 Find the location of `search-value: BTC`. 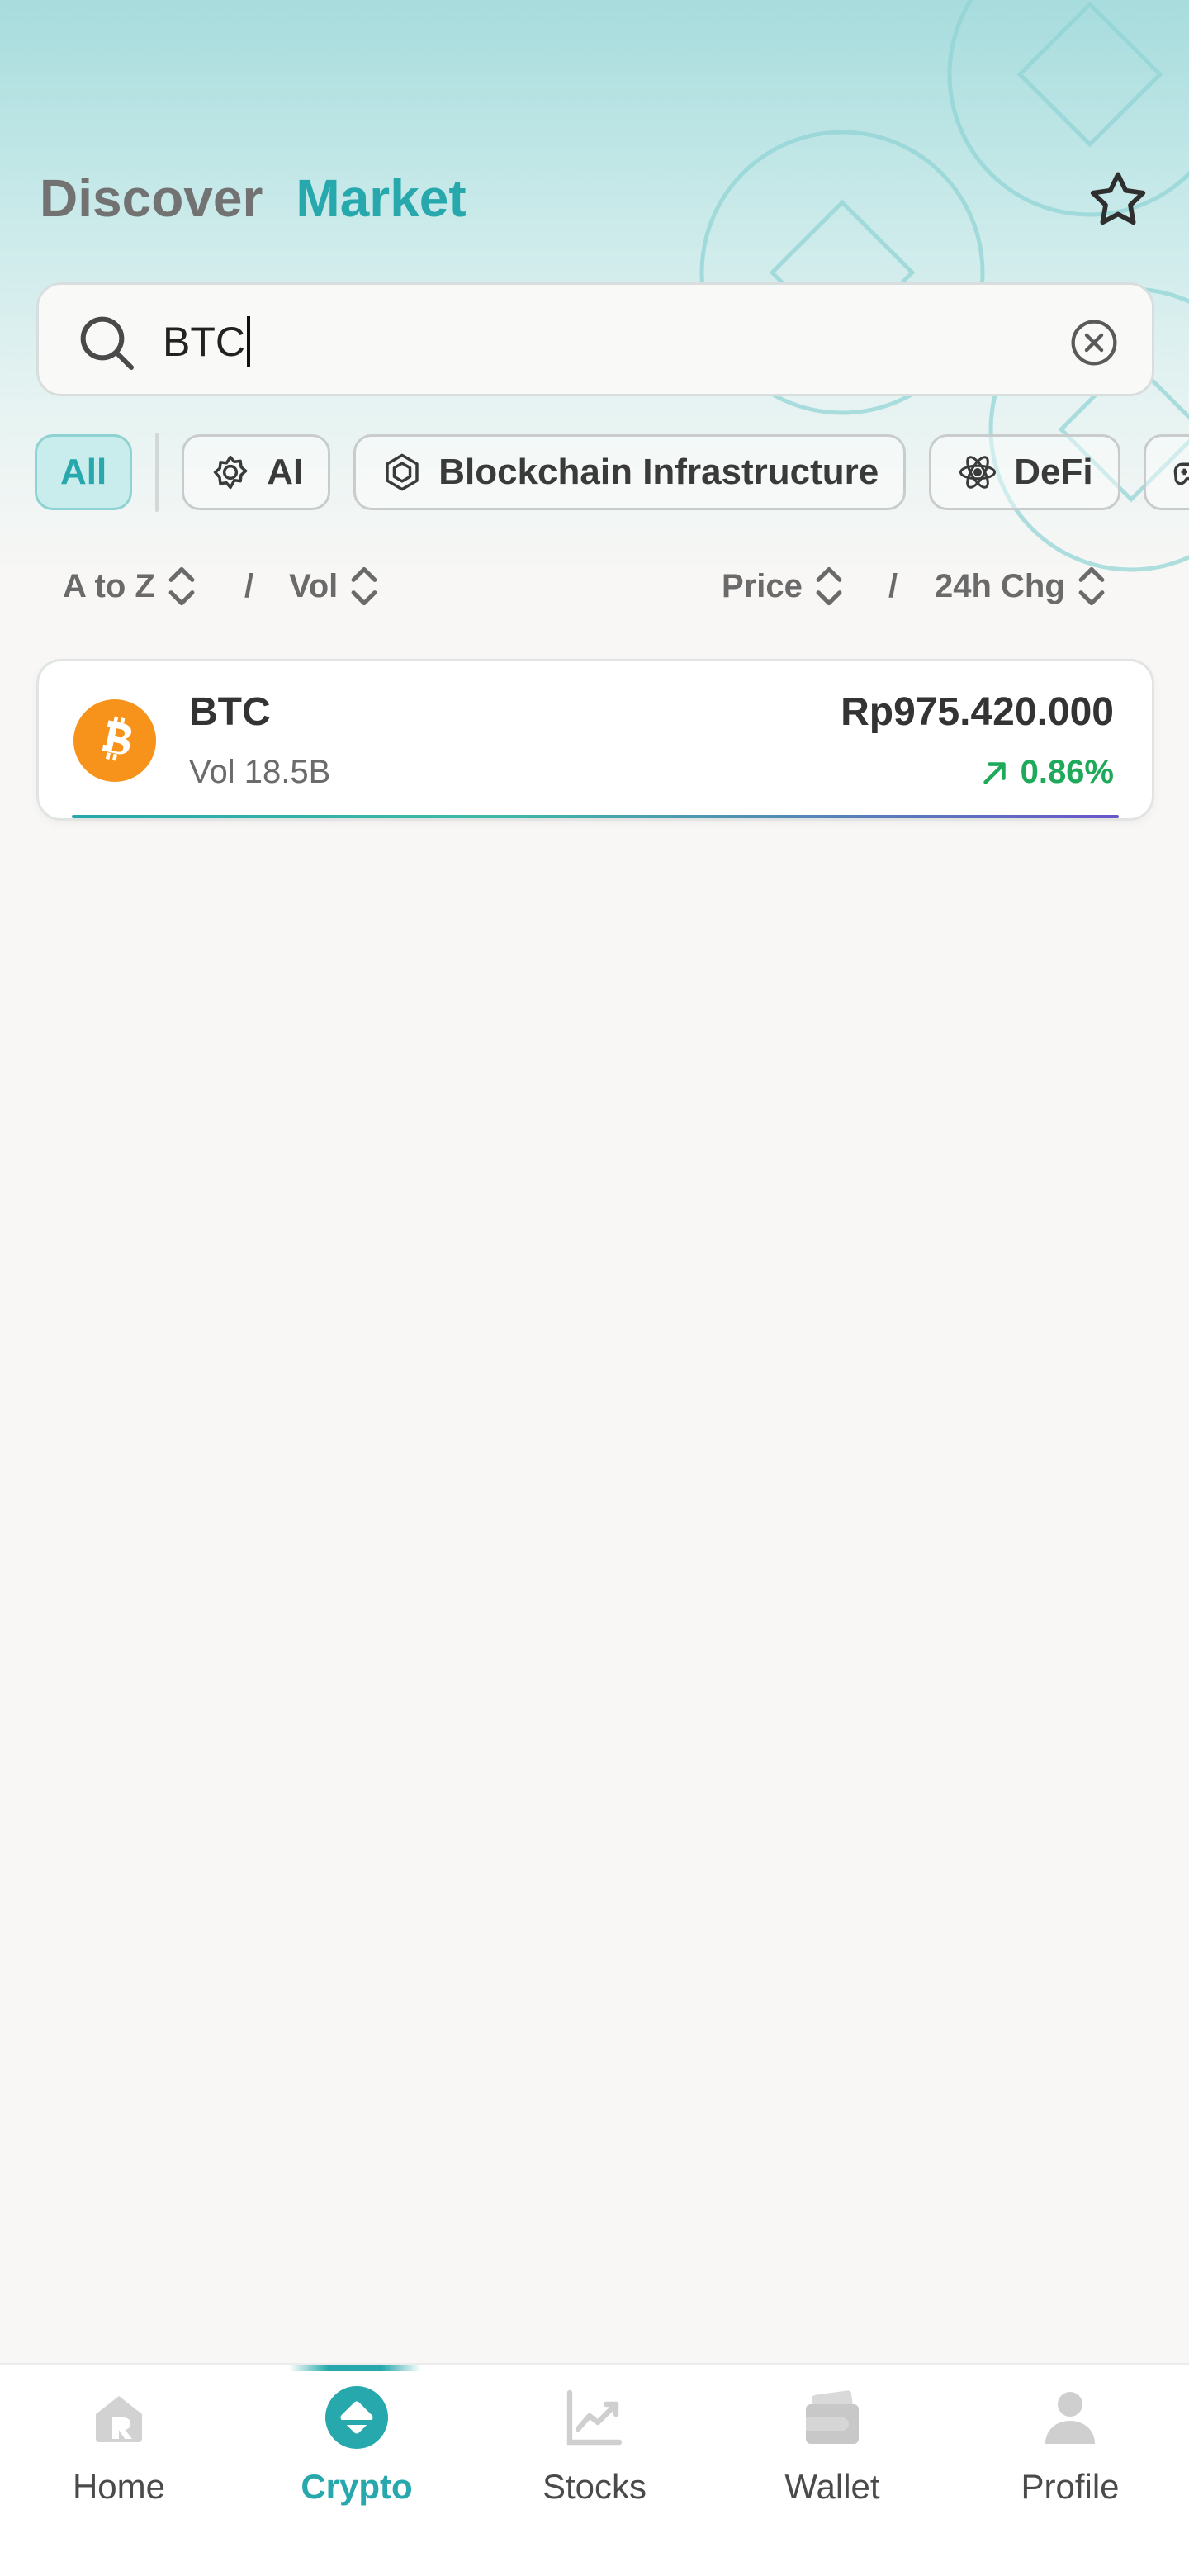

search-value: BTC is located at coordinates (204, 342).